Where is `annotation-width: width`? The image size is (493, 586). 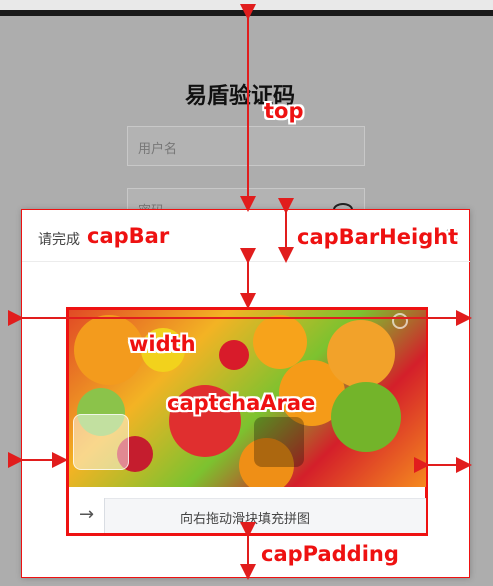
annotation-width: width is located at coordinates (162, 344).